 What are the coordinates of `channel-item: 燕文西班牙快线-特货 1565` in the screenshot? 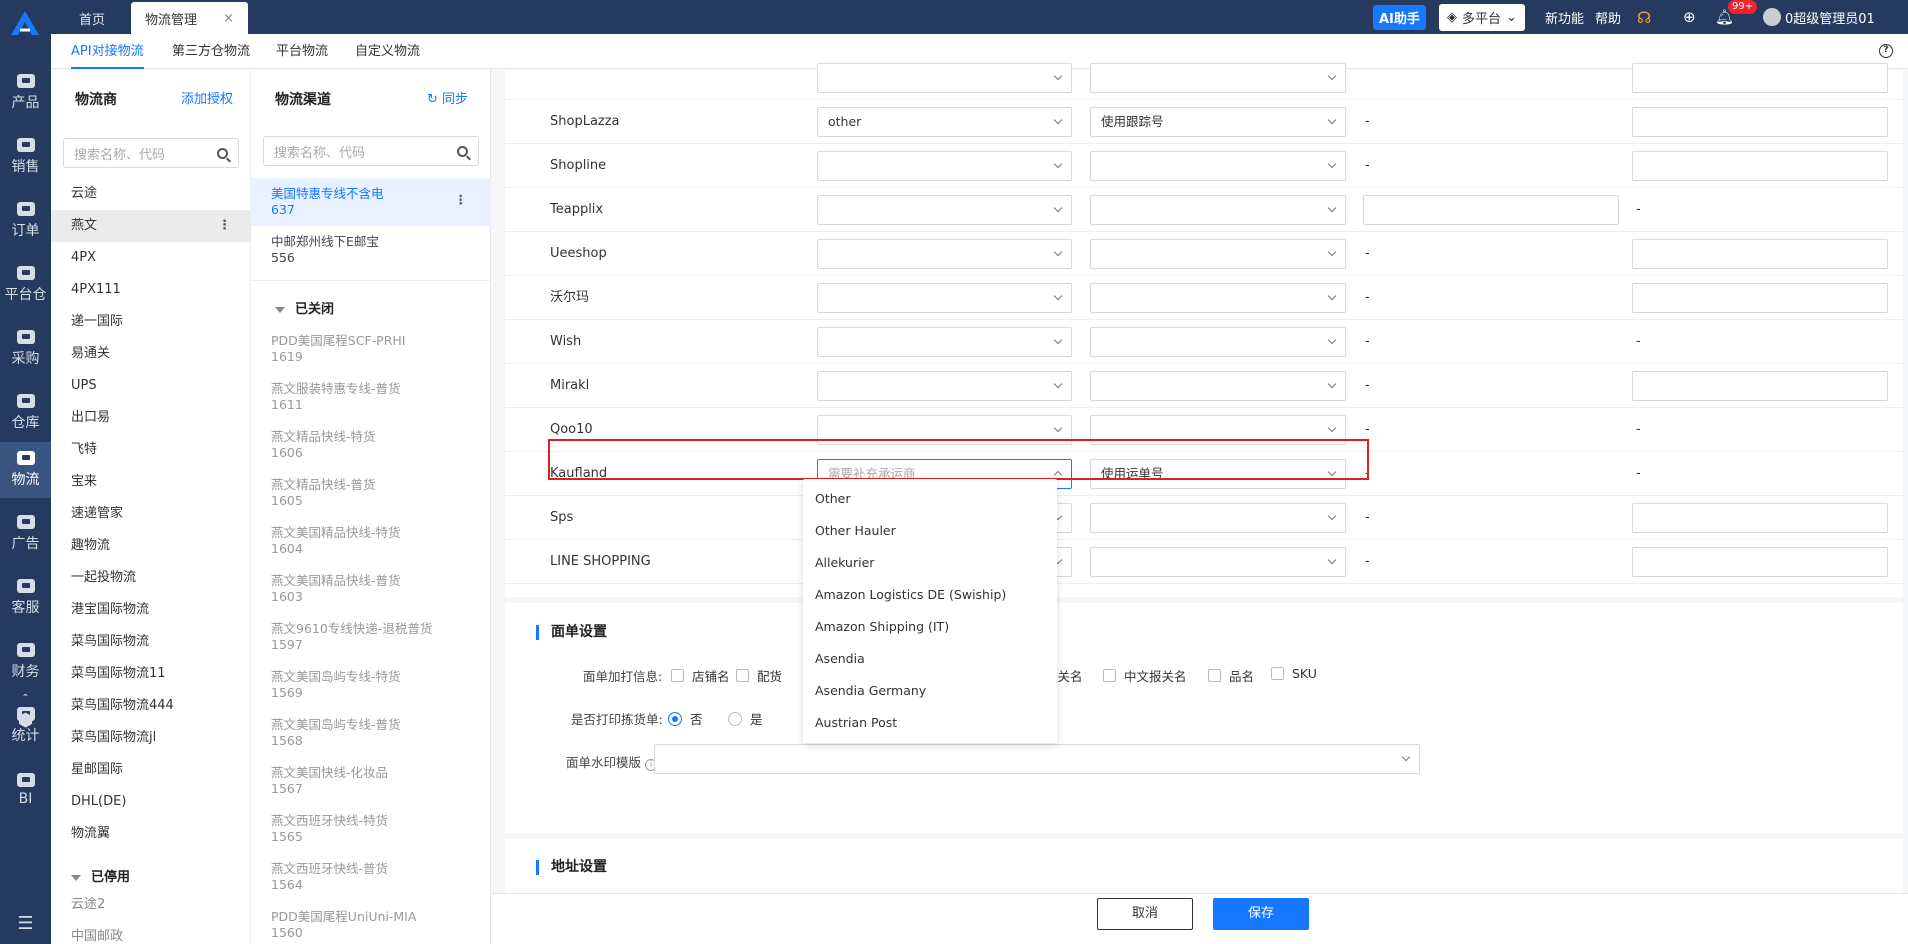 It's located at (371, 829).